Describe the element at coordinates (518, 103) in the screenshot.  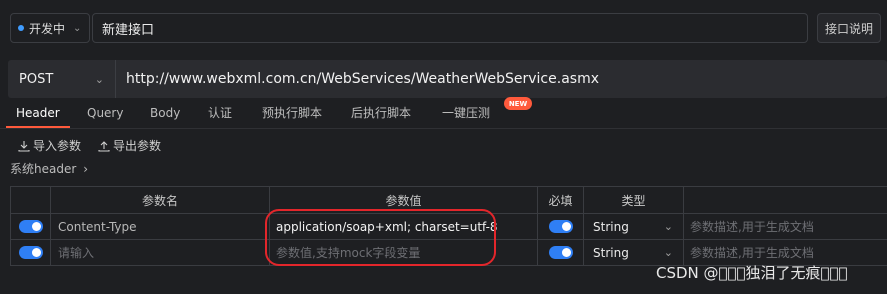
I see `new-badge: NEW` at that location.